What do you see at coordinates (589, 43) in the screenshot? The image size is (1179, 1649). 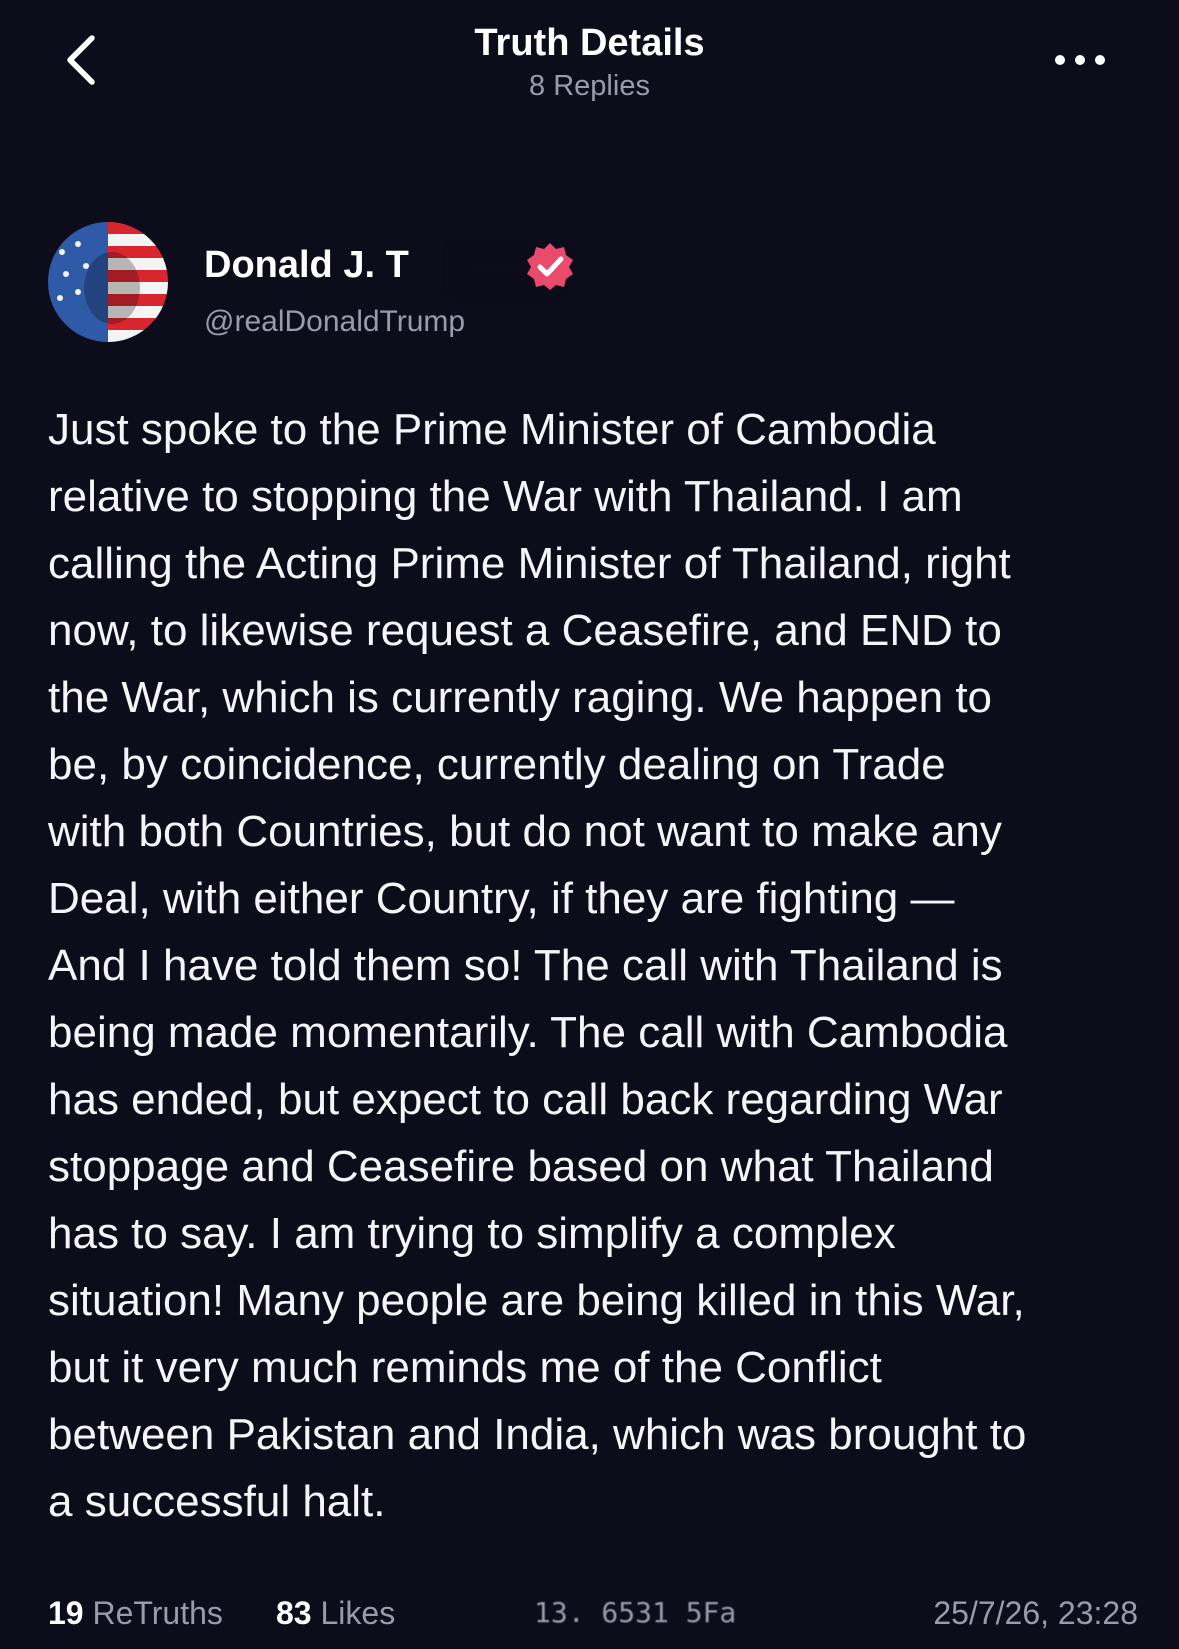 I see `page-title: Truth Details` at bounding box center [589, 43].